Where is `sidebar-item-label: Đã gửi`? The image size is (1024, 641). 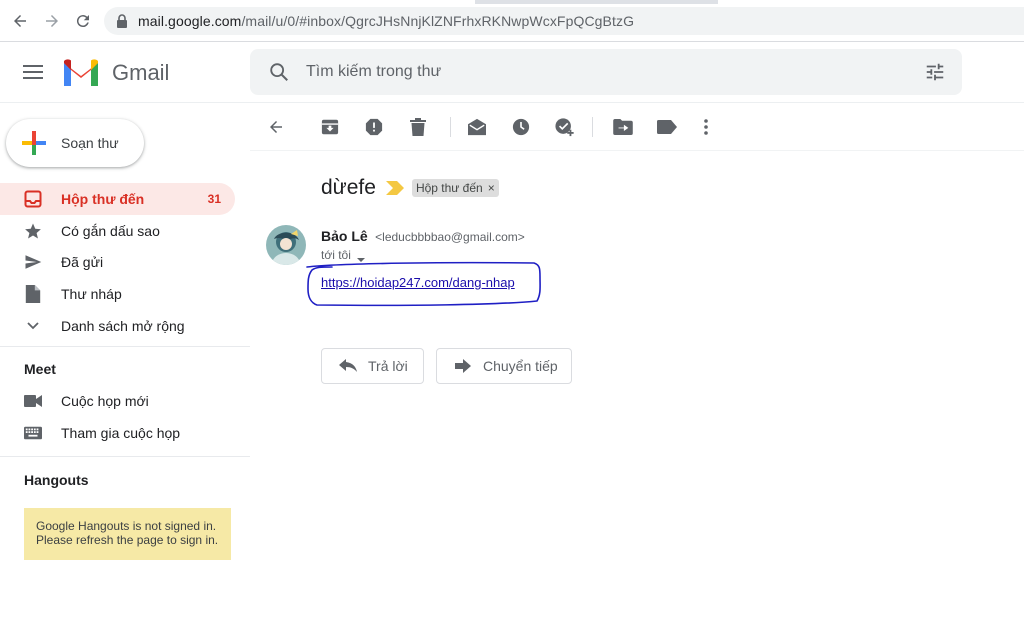
sidebar-item-label: Đã gửi is located at coordinates (82, 262).